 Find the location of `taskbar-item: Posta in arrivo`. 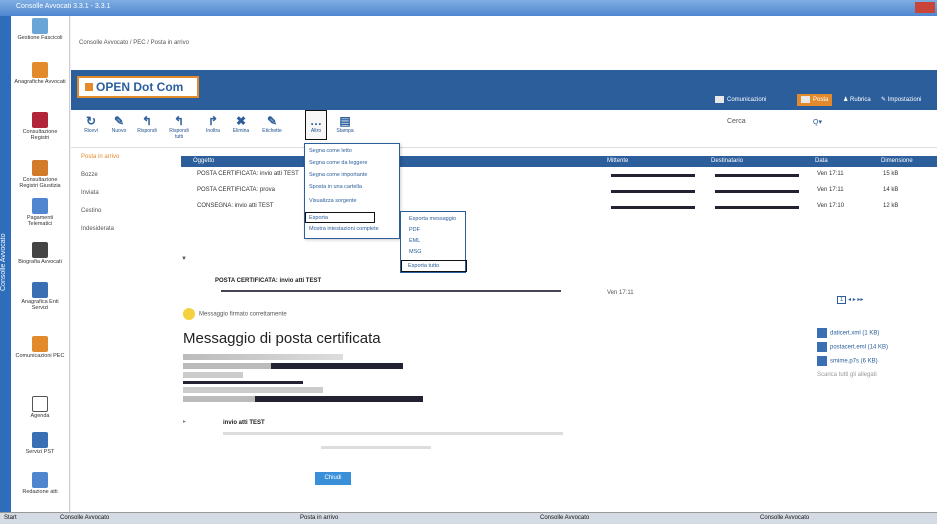

taskbar-item: Posta in arrivo is located at coordinates (319, 518).